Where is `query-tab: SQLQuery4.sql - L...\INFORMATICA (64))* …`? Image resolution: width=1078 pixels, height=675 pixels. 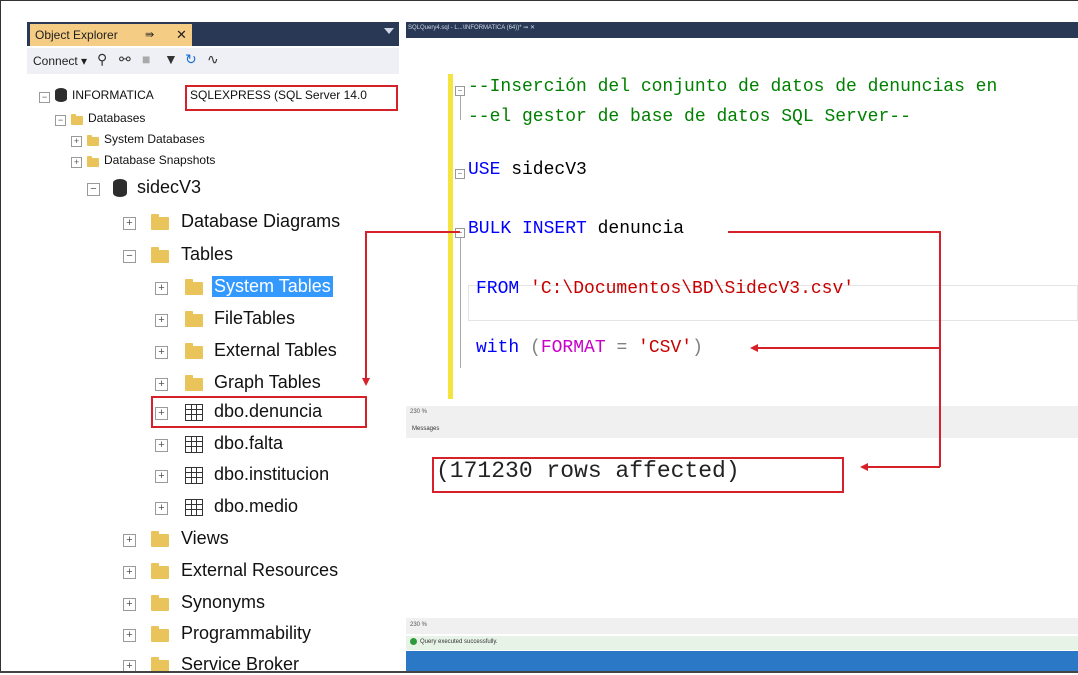 query-tab: SQLQuery4.sql - L...\INFORMATICA (64))* … is located at coordinates (471, 27).